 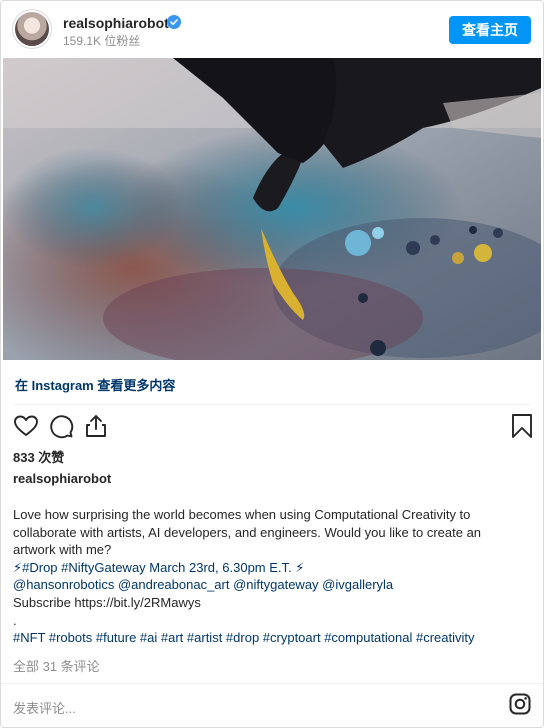 I want to click on verified-badge-icon, so click(x=174, y=22).